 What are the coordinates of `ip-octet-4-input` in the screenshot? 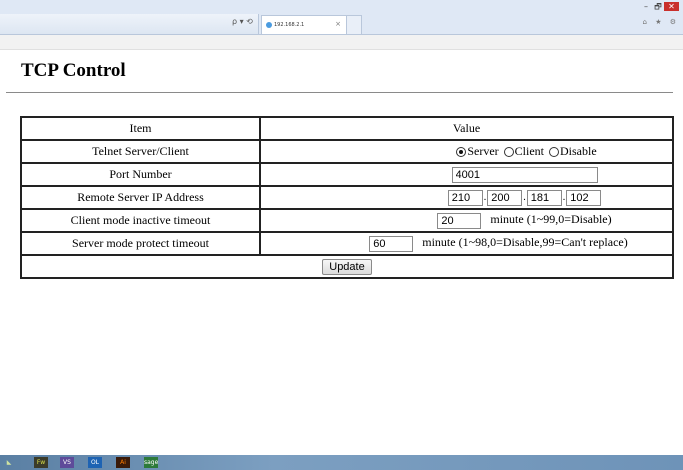 It's located at (584, 197).